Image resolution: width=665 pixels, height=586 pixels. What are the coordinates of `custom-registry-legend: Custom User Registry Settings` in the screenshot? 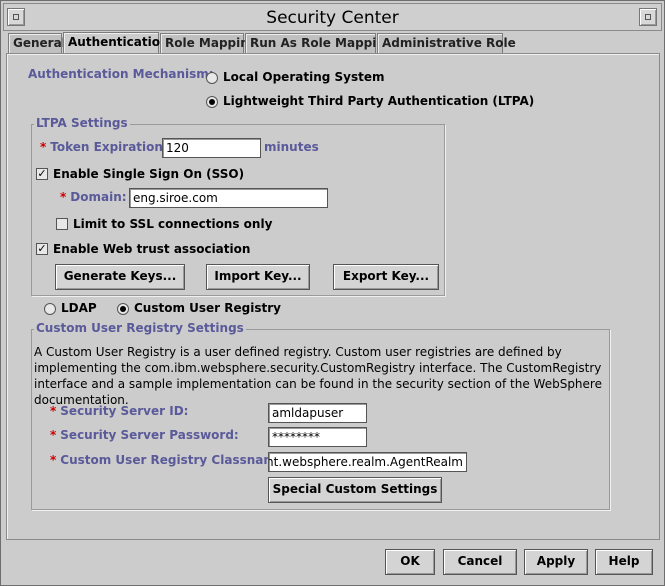 It's located at (140, 328).